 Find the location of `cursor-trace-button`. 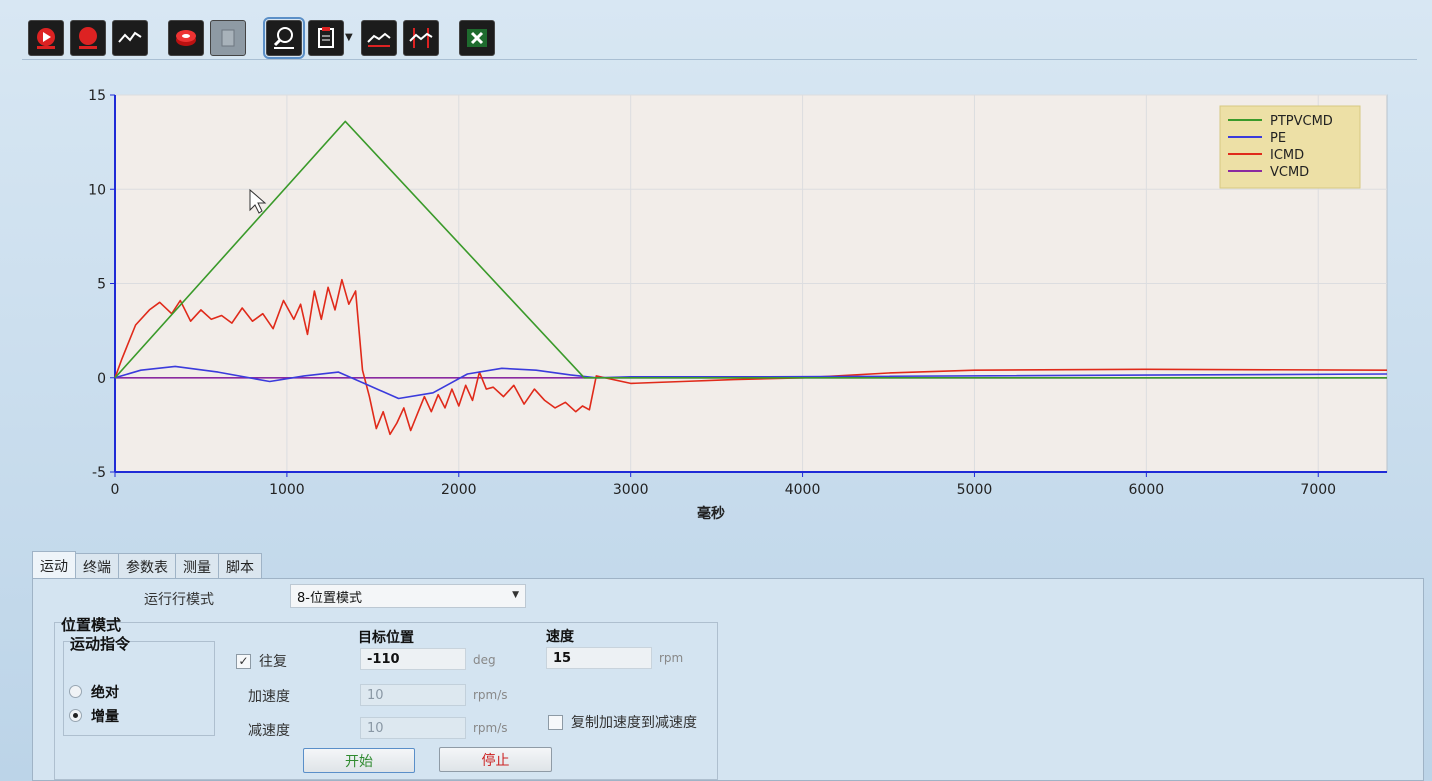

cursor-trace-button is located at coordinates (420, 37).